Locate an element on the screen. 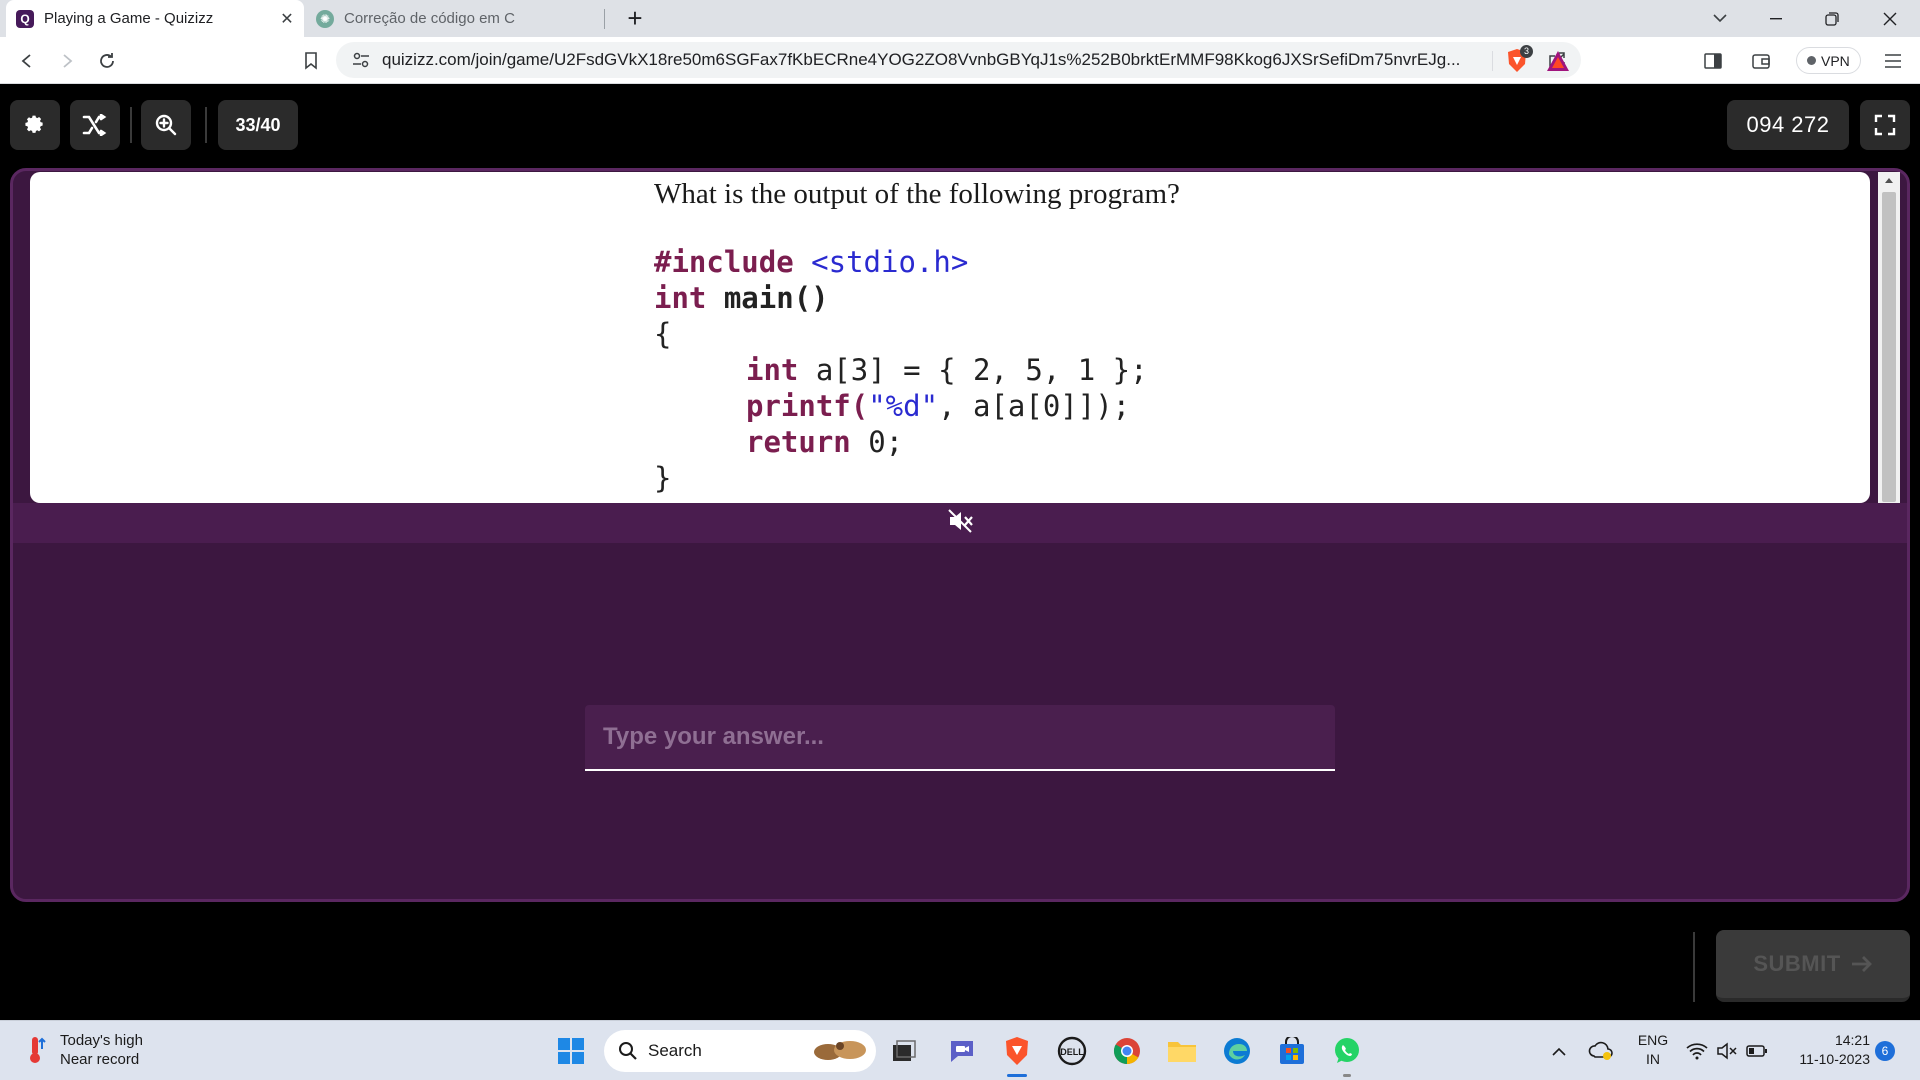 The width and height of the screenshot is (1920, 1080). tab-title: Correção de código em C is located at coordinates (429, 18).